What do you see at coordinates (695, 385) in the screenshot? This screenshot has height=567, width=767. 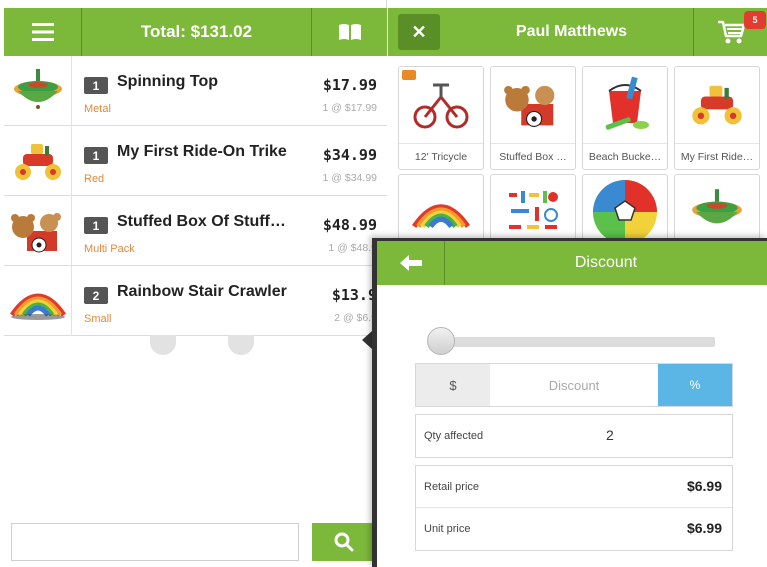 I see `percent-mode-button: %` at bounding box center [695, 385].